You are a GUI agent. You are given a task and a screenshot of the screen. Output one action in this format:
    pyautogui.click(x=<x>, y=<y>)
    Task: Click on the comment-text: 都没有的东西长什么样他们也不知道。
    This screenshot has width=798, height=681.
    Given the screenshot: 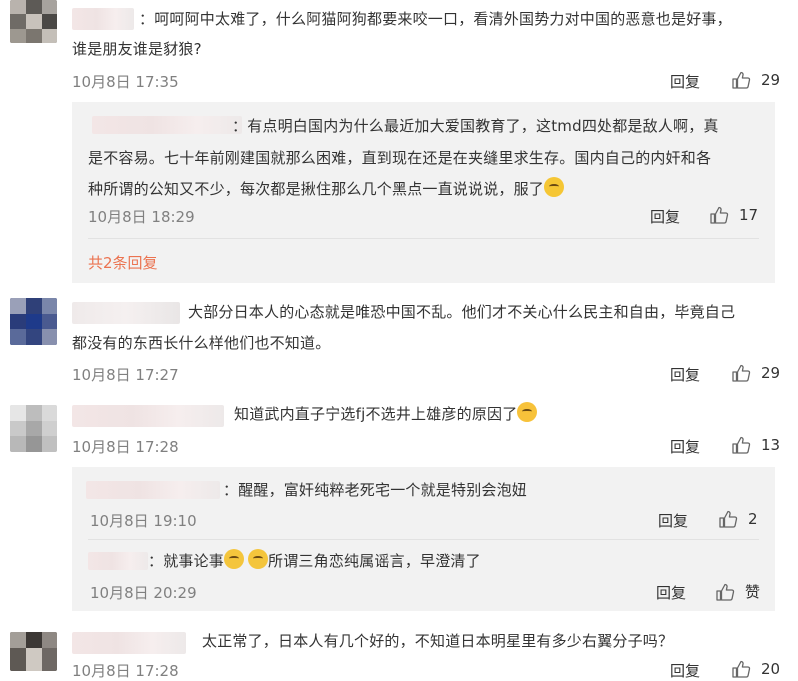 What is the action you would take?
    pyautogui.click(x=201, y=343)
    